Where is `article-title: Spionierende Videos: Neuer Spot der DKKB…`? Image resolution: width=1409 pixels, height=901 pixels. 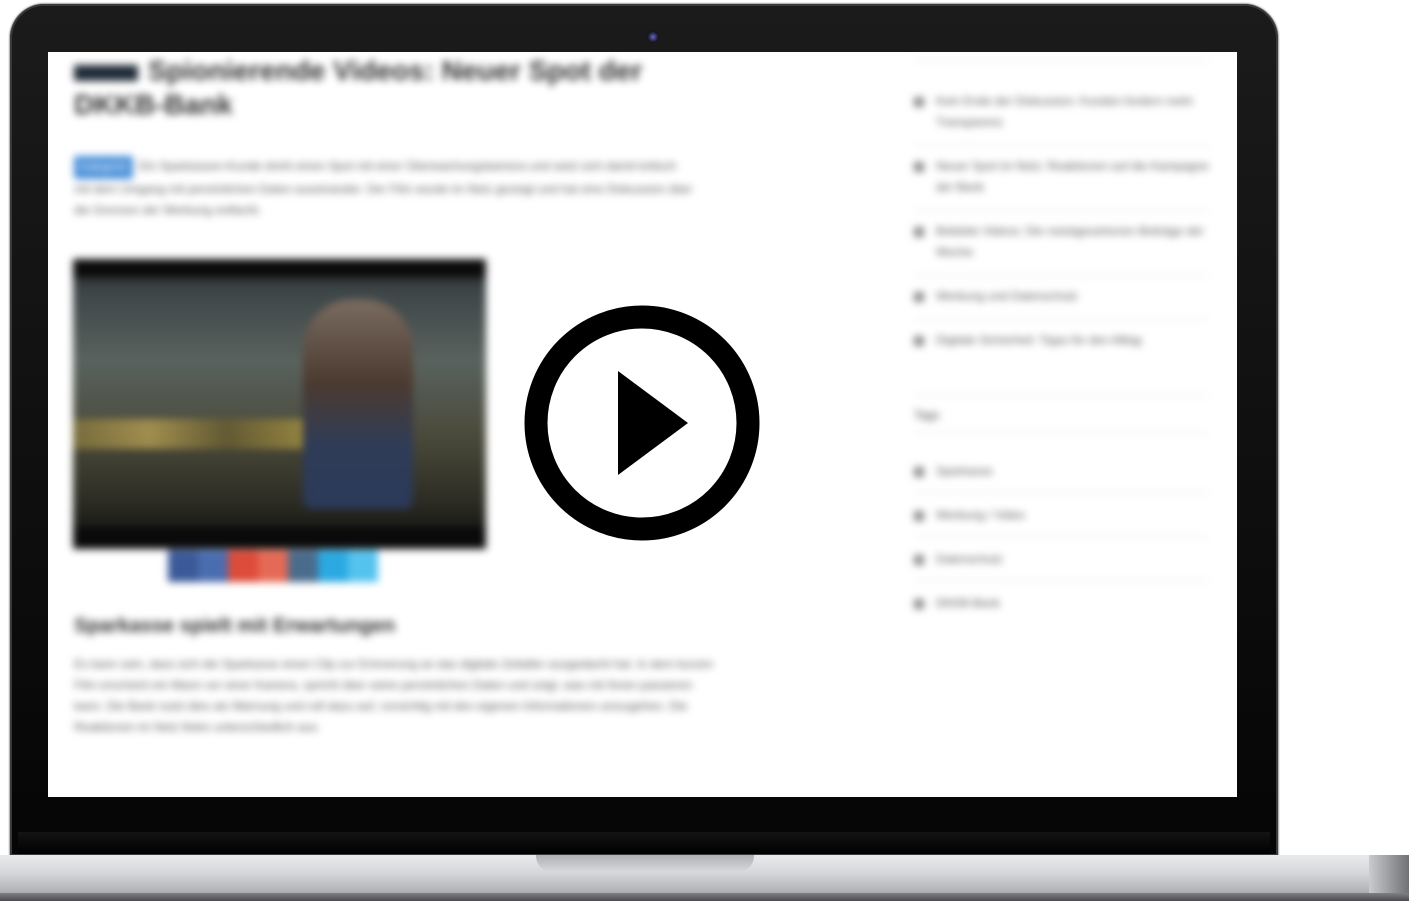
article-title: Spionierende Videos: Neuer Spot der DKKB… is located at coordinates (384, 88).